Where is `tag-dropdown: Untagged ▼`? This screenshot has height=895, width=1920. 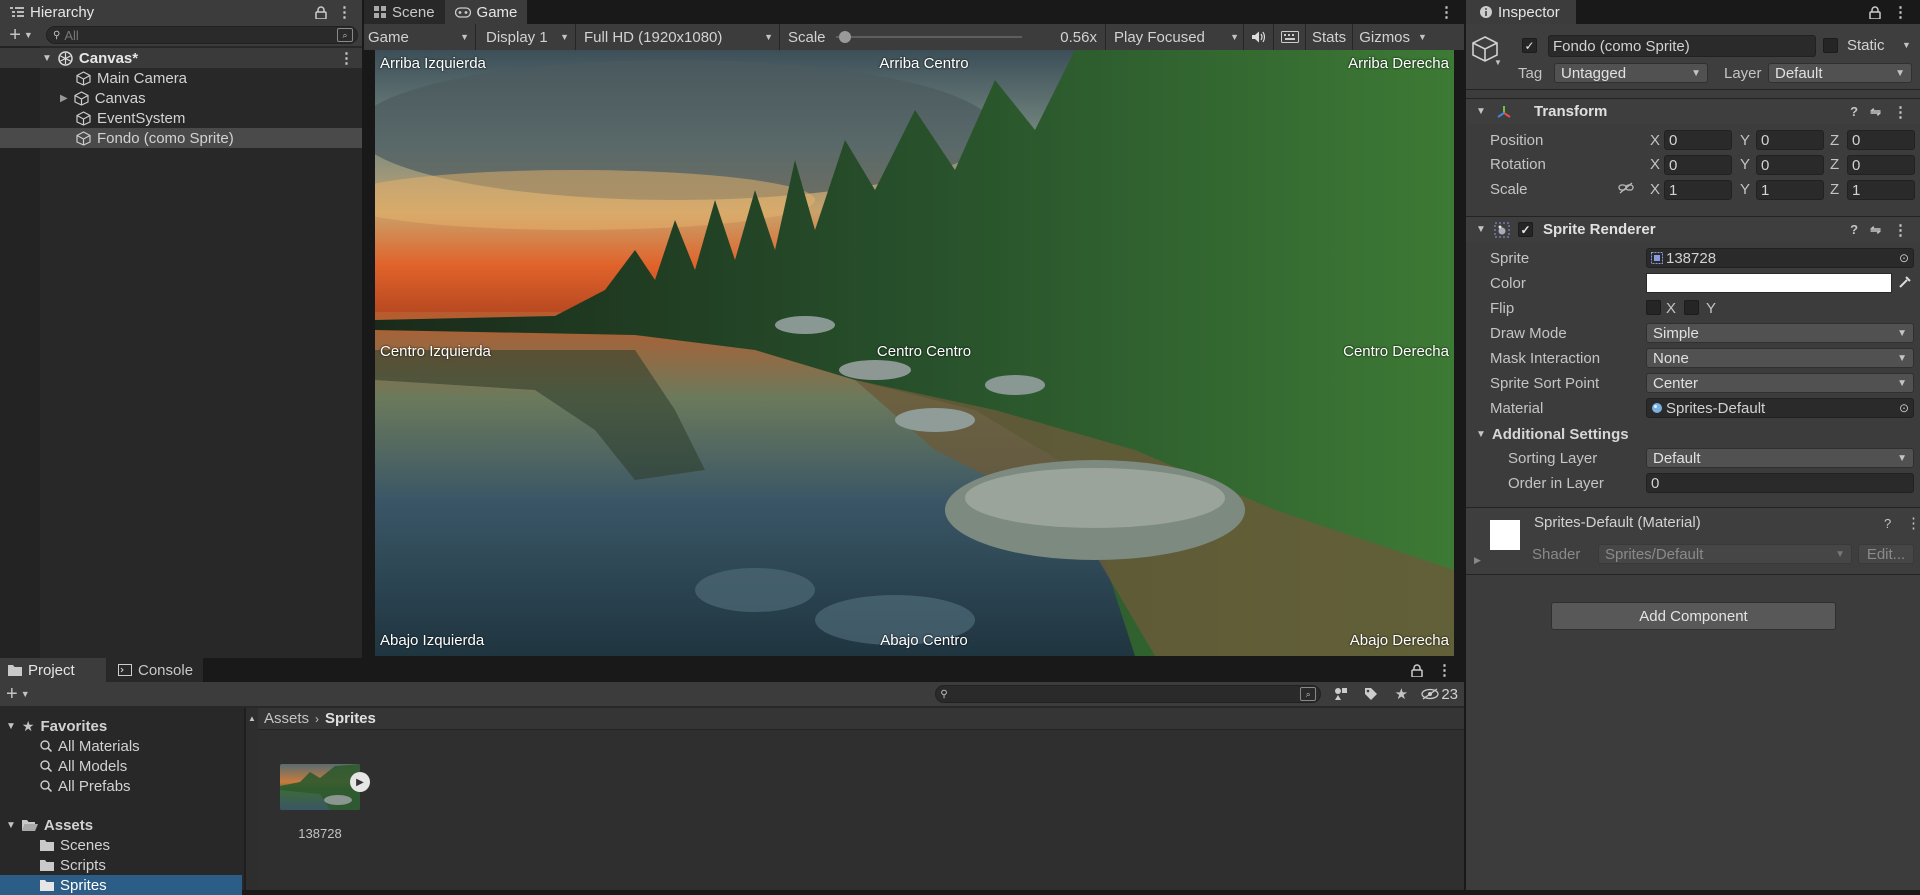 tag-dropdown: Untagged ▼ is located at coordinates (1631, 73).